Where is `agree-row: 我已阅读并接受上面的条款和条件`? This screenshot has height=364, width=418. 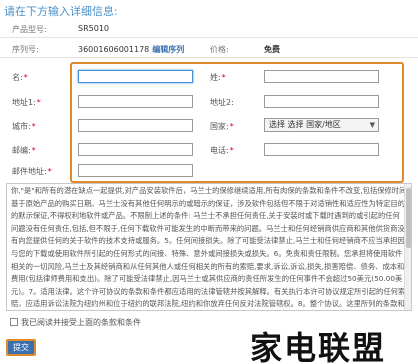
agree-row: 我已阅读并接受上面的条款和条件 is located at coordinates (75, 322).